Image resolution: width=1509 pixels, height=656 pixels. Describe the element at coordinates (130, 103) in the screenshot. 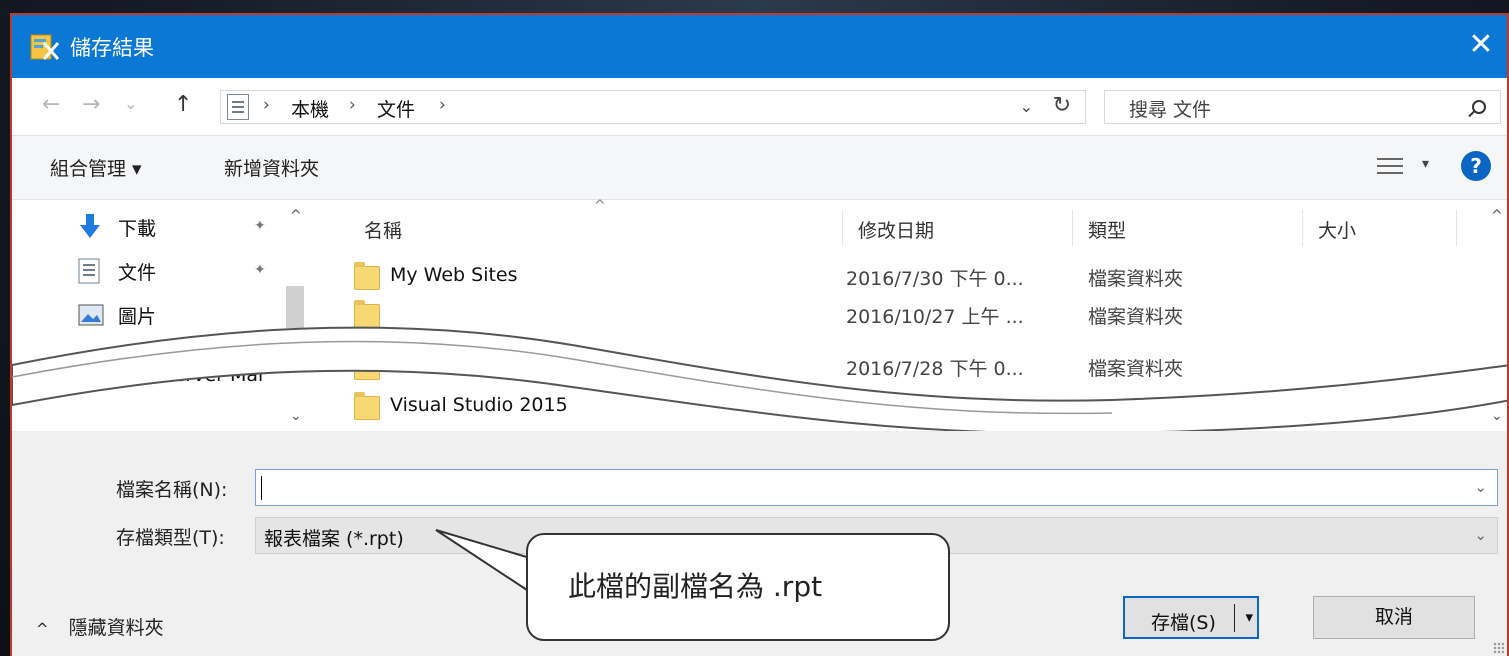

I see `recent-locations-icon: ⌄` at that location.